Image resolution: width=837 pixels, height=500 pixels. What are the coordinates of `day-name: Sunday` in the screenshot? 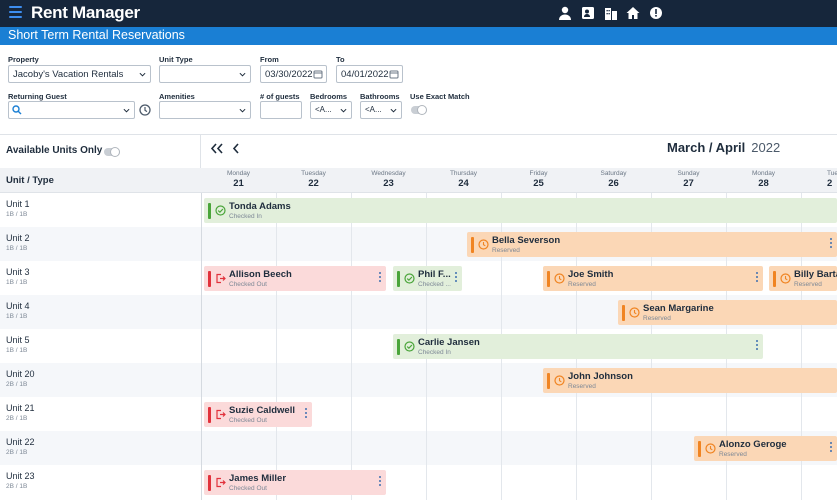 It's located at (688, 173).